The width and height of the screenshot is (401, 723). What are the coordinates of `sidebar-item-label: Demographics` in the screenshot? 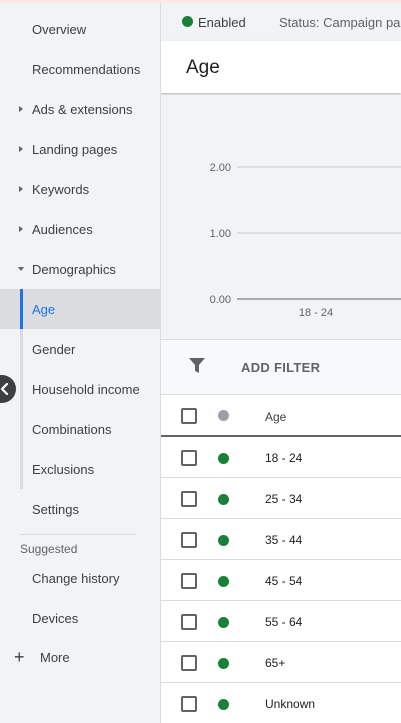 It's located at (74, 269).